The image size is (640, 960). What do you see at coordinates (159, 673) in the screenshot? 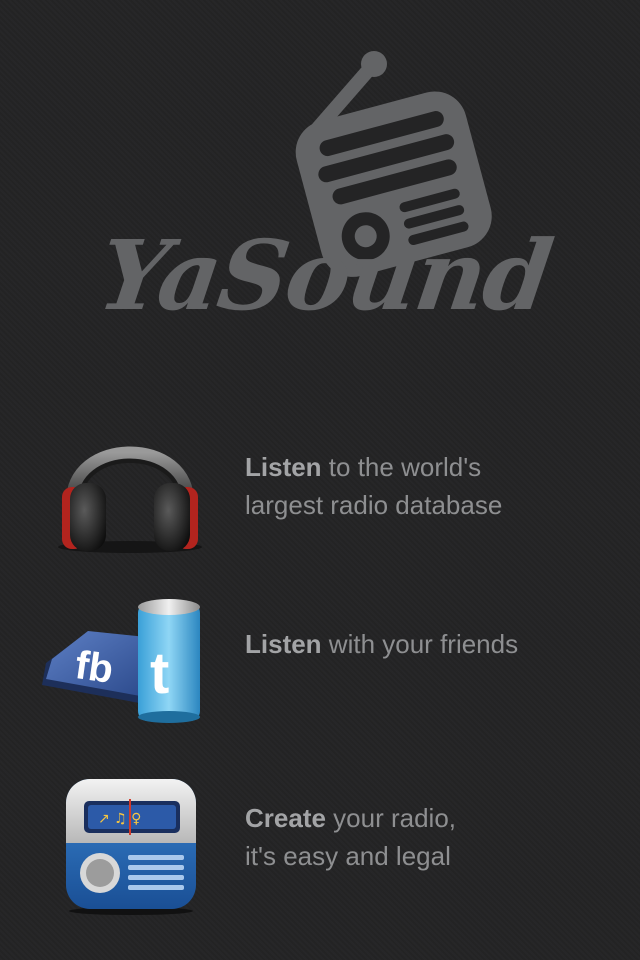
I see `svg-text: t` at bounding box center [159, 673].